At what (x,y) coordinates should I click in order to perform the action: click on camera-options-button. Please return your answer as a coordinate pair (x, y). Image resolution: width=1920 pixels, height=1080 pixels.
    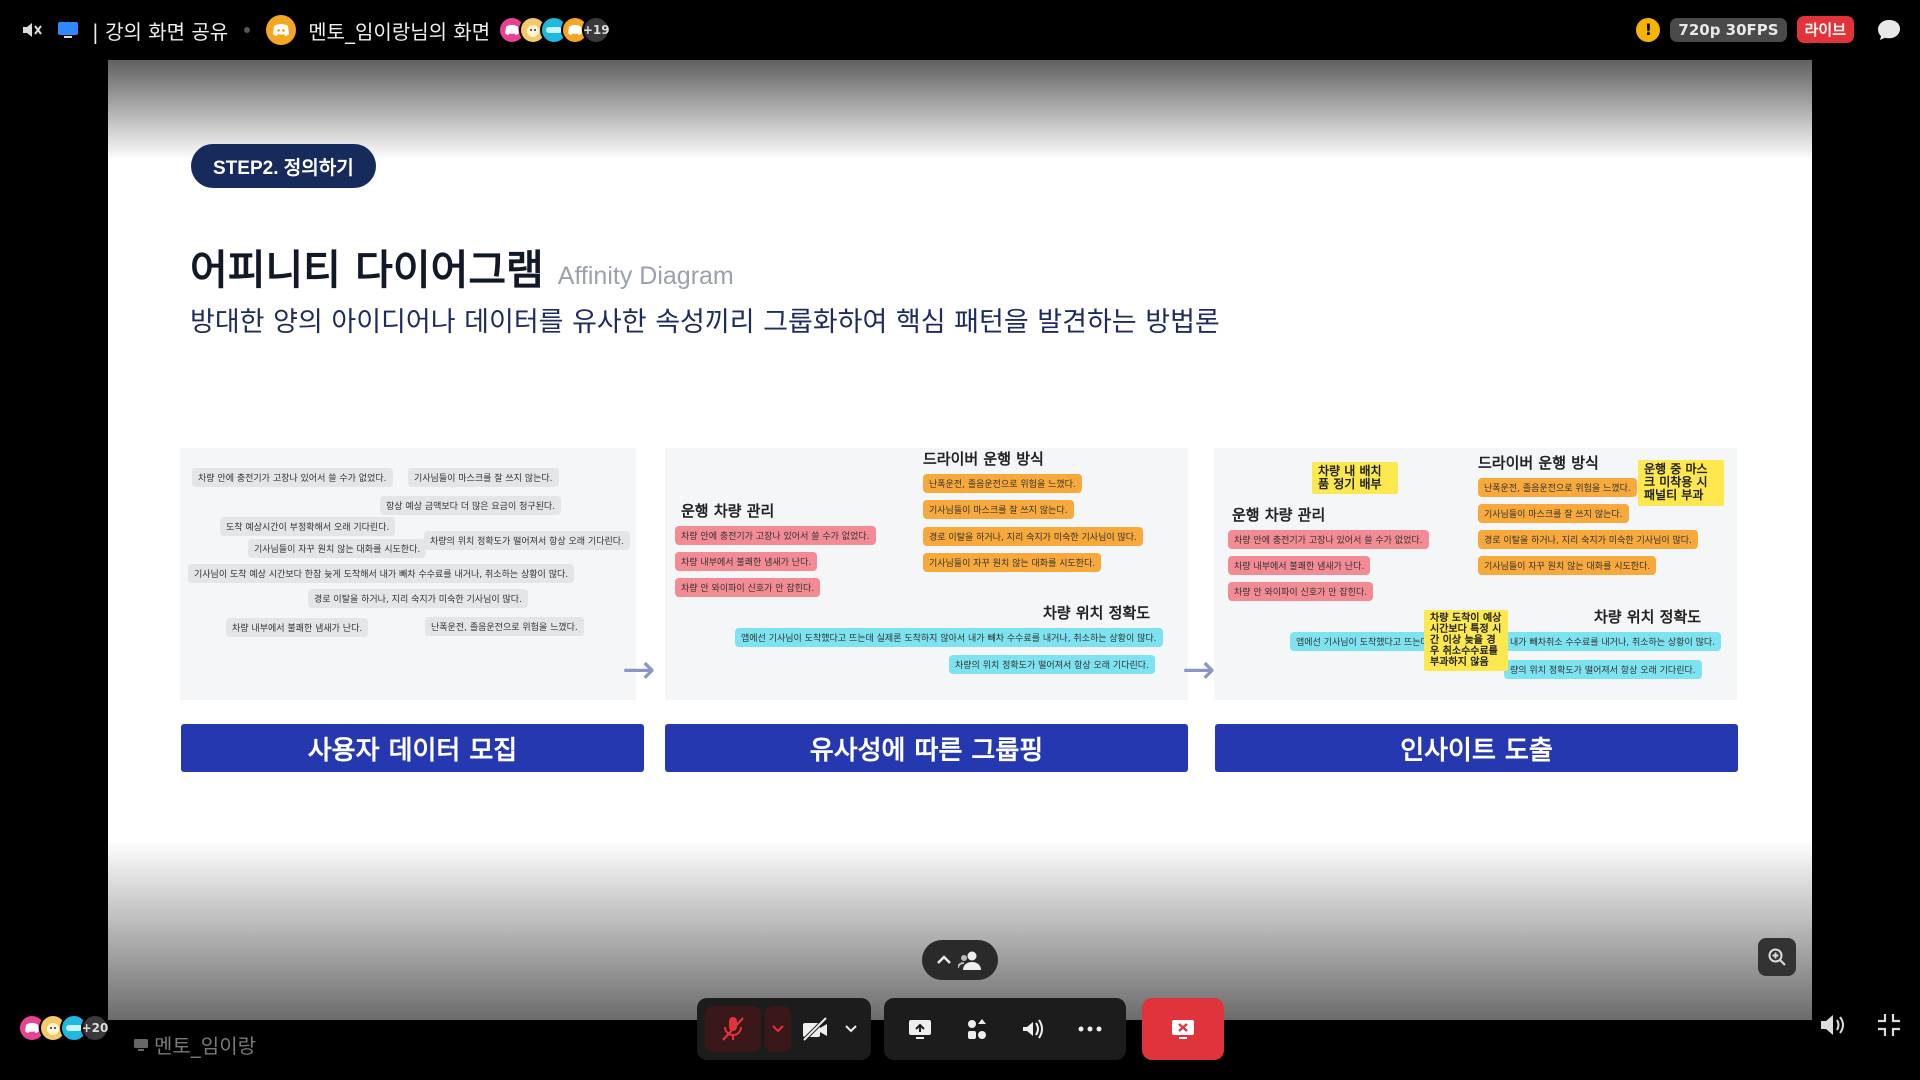
    Looking at the image, I should click on (851, 1029).